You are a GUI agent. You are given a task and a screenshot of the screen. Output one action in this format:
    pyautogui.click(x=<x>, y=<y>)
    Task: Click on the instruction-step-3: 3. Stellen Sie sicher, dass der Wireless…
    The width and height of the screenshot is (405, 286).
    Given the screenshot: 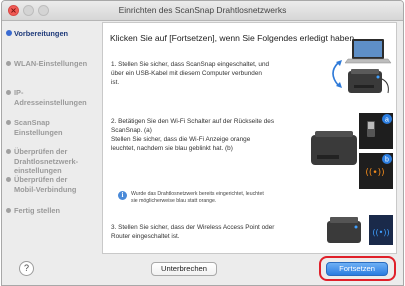 What is the action you would take?
    pyautogui.click(x=193, y=232)
    